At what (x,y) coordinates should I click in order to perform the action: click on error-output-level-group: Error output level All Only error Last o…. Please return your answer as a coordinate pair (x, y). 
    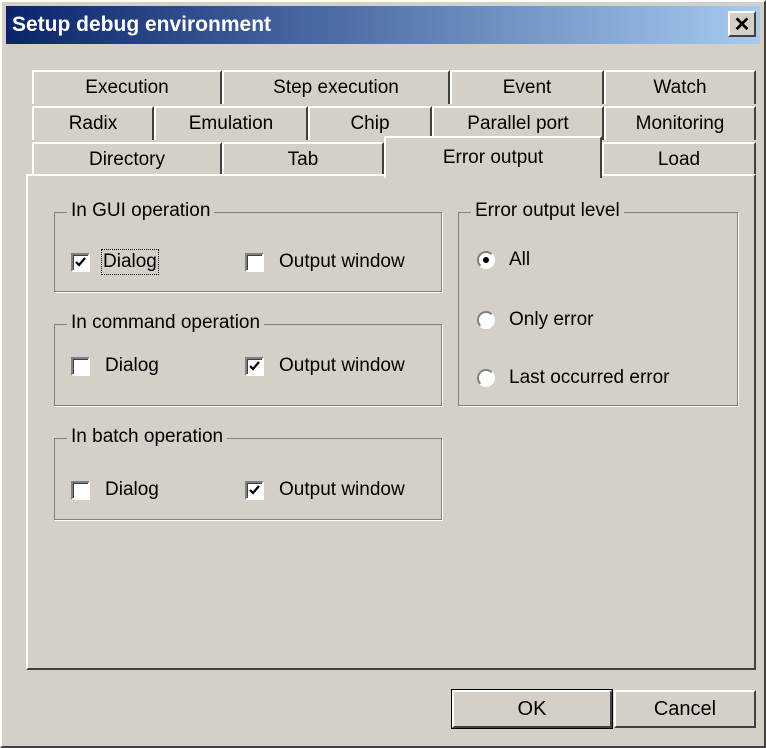
    Looking at the image, I should click on (598, 303).